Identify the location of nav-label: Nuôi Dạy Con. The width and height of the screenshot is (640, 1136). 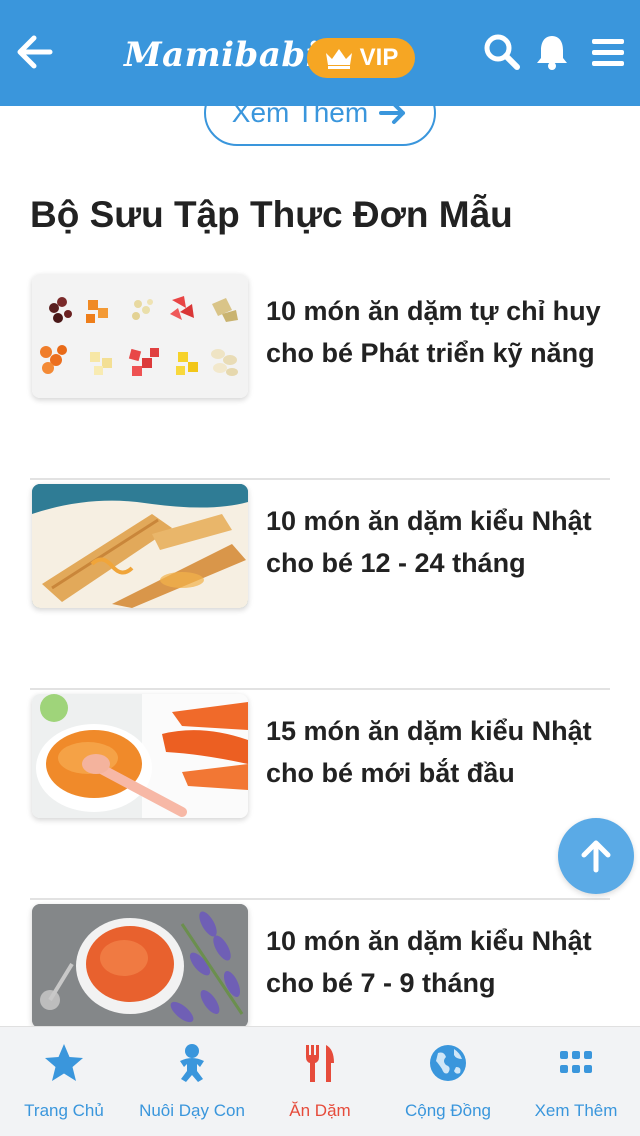
(192, 1110).